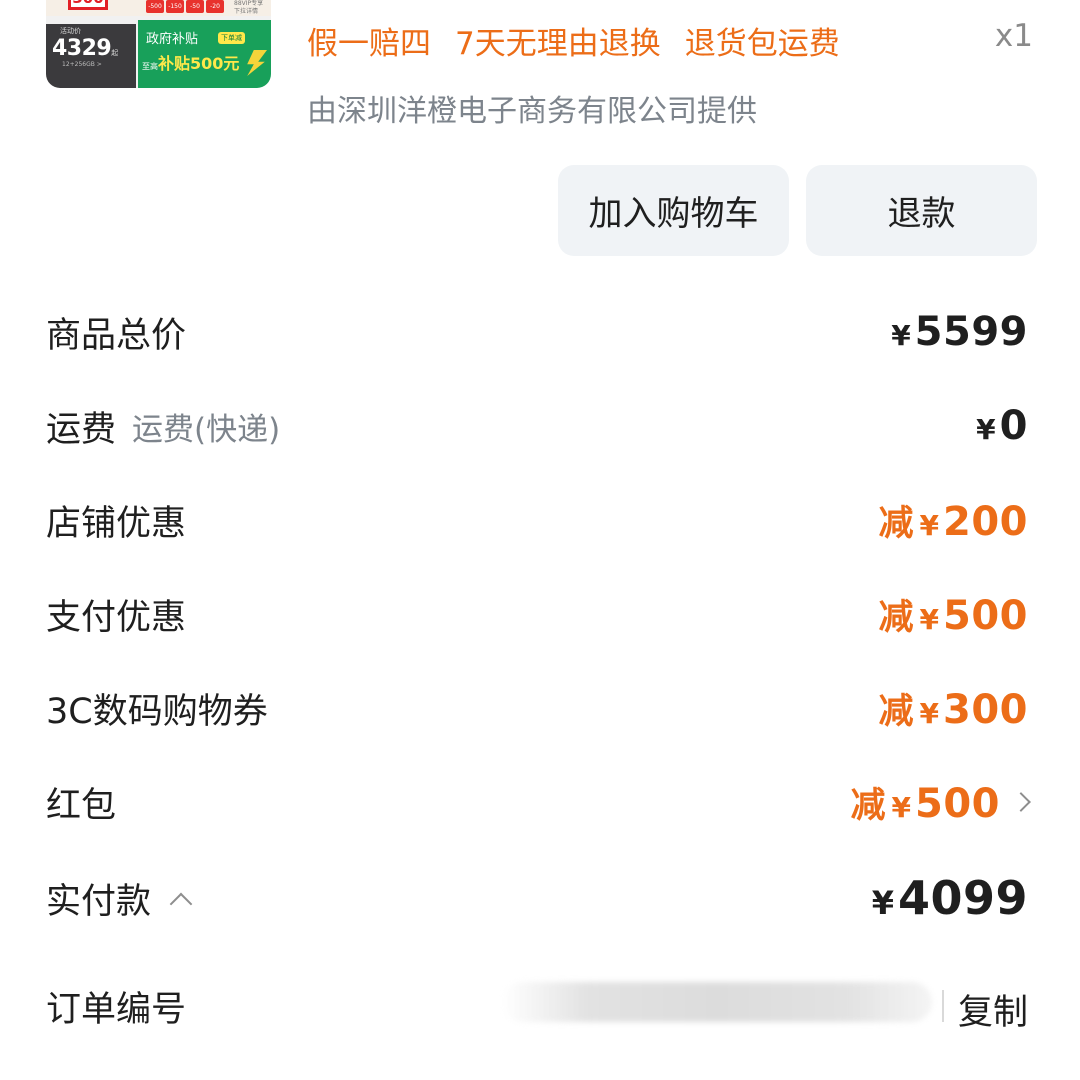 The height and width of the screenshot is (1080, 1080). Describe the element at coordinates (231, 38) in the screenshot. I see `gov-subsidy-badge: 下单减` at that location.